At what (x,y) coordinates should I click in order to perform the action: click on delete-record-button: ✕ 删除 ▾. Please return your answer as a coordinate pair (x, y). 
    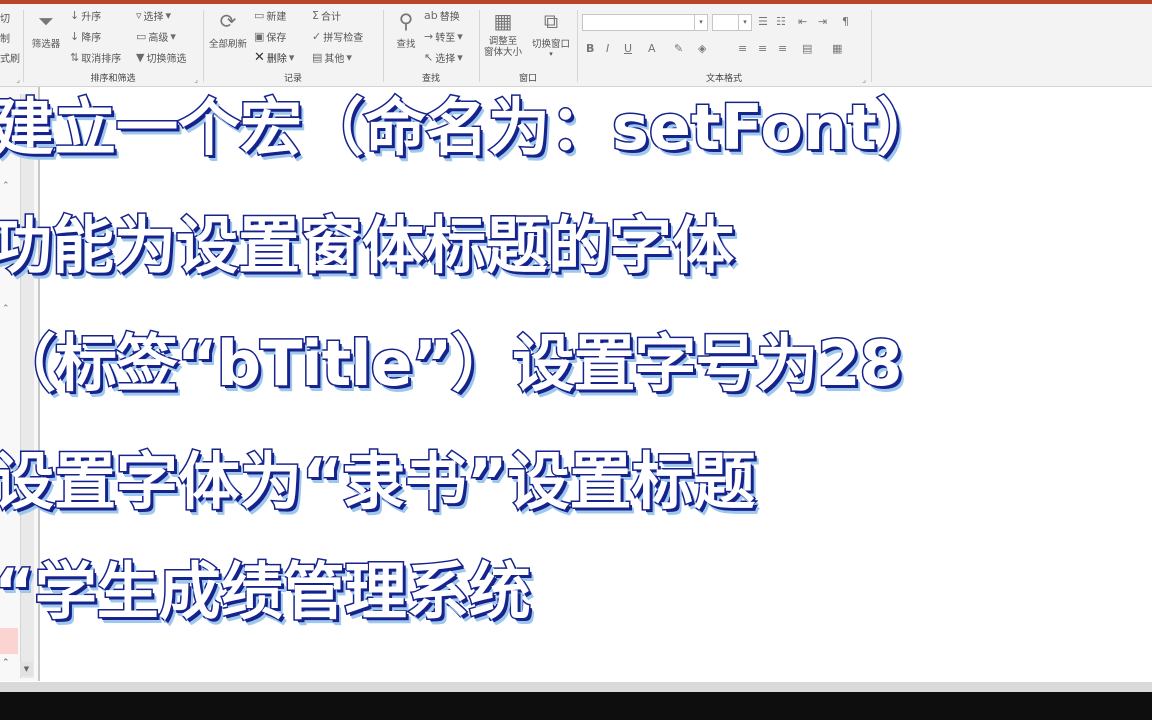
    Looking at the image, I should click on (274, 57).